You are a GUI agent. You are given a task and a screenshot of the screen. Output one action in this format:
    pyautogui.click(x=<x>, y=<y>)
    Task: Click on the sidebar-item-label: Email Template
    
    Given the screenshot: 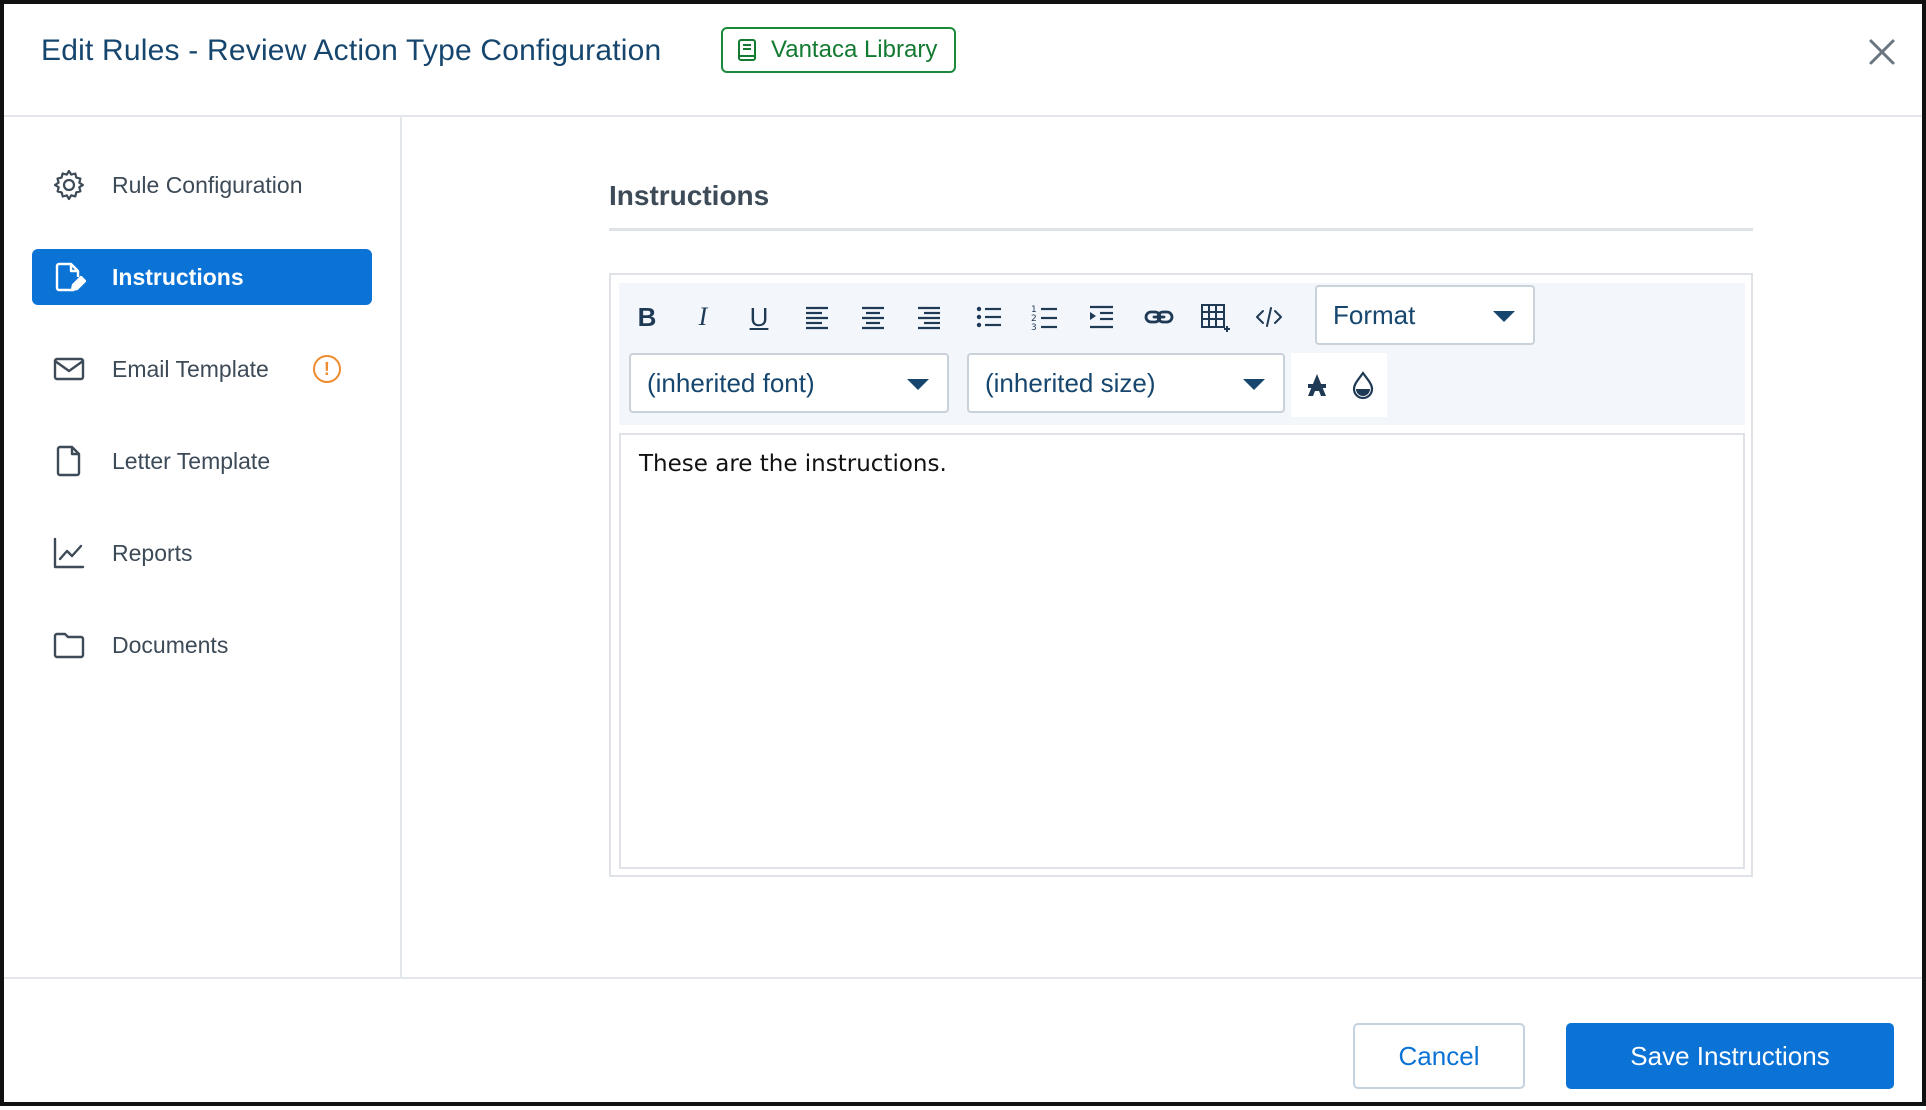 What is the action you would take?
    pyautogui.click(x=190, y=368)
    